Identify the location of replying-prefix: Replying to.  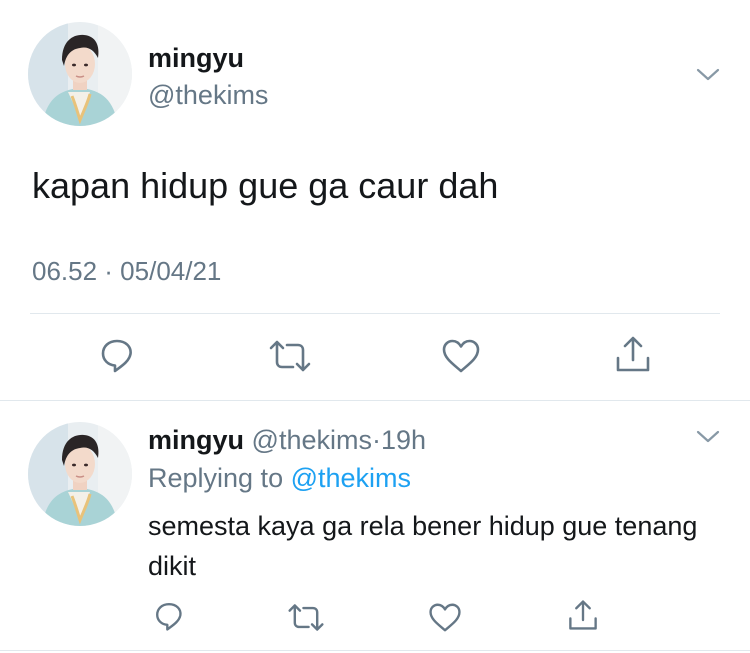
(216, 478).